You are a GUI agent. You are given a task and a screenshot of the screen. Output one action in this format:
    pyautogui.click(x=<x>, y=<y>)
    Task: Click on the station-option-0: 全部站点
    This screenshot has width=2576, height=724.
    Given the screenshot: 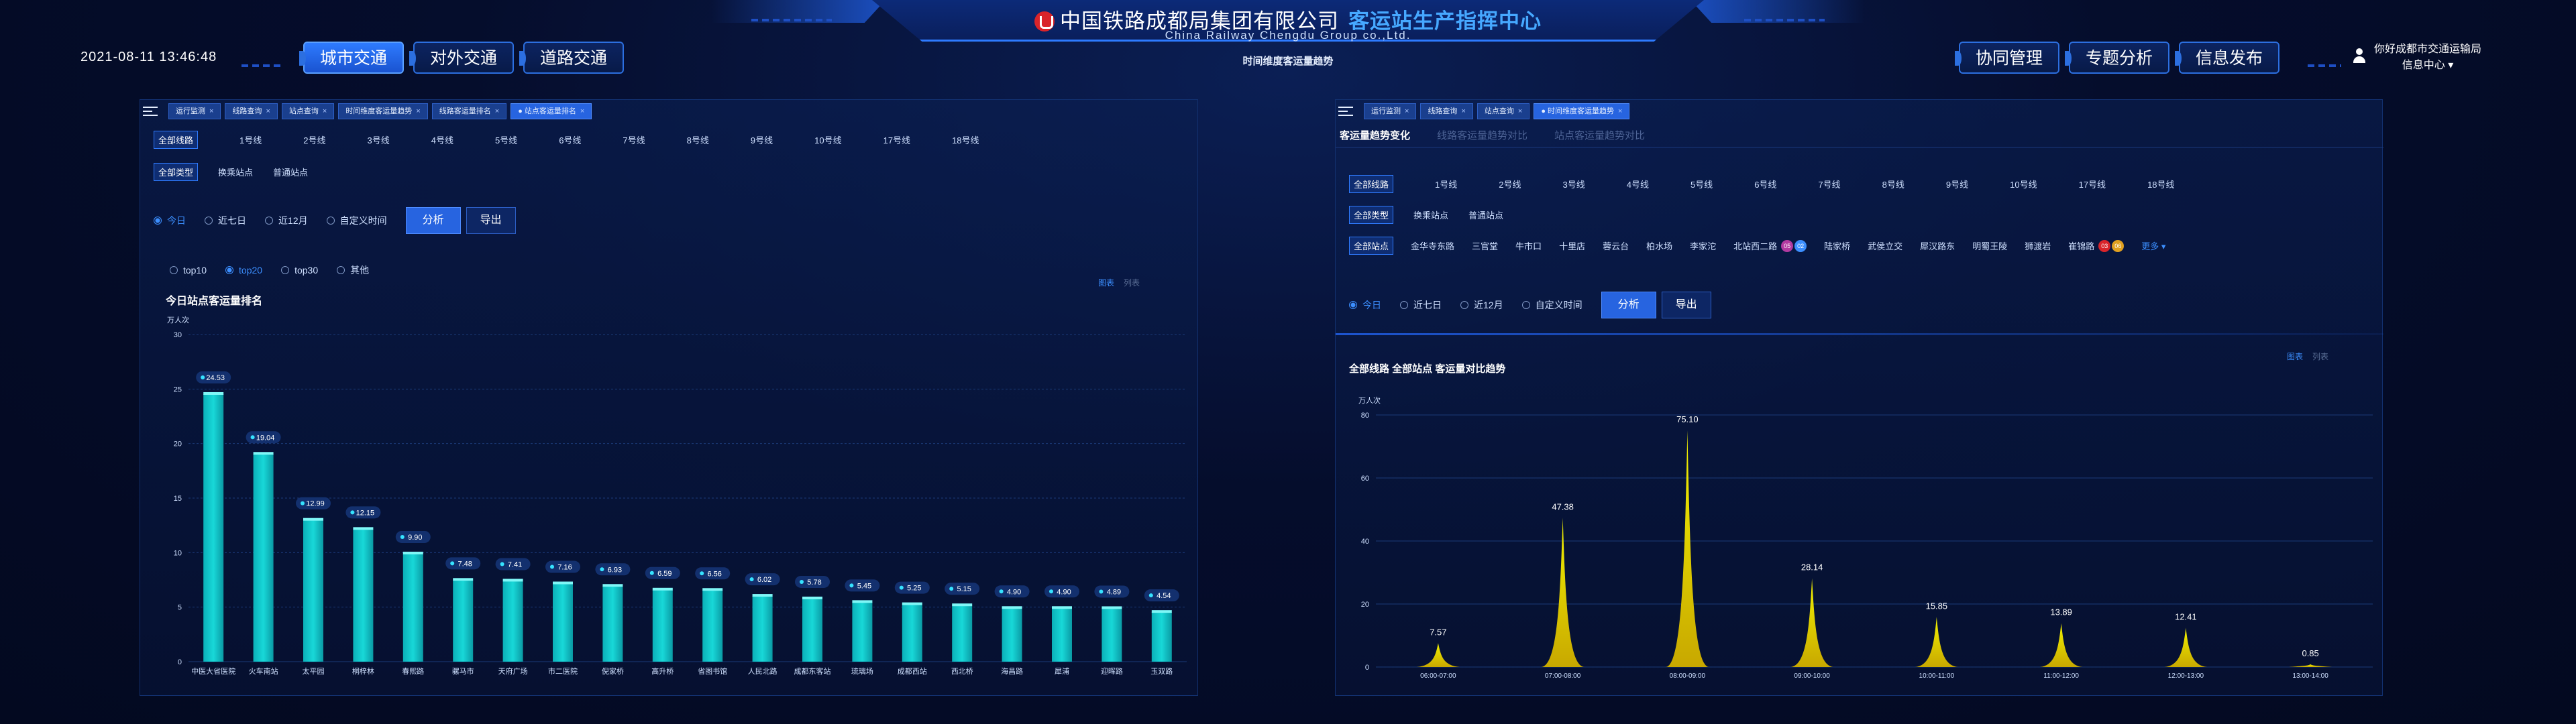 What is the action you would take?
    pyautogui.click(x=1371, y=246)
    